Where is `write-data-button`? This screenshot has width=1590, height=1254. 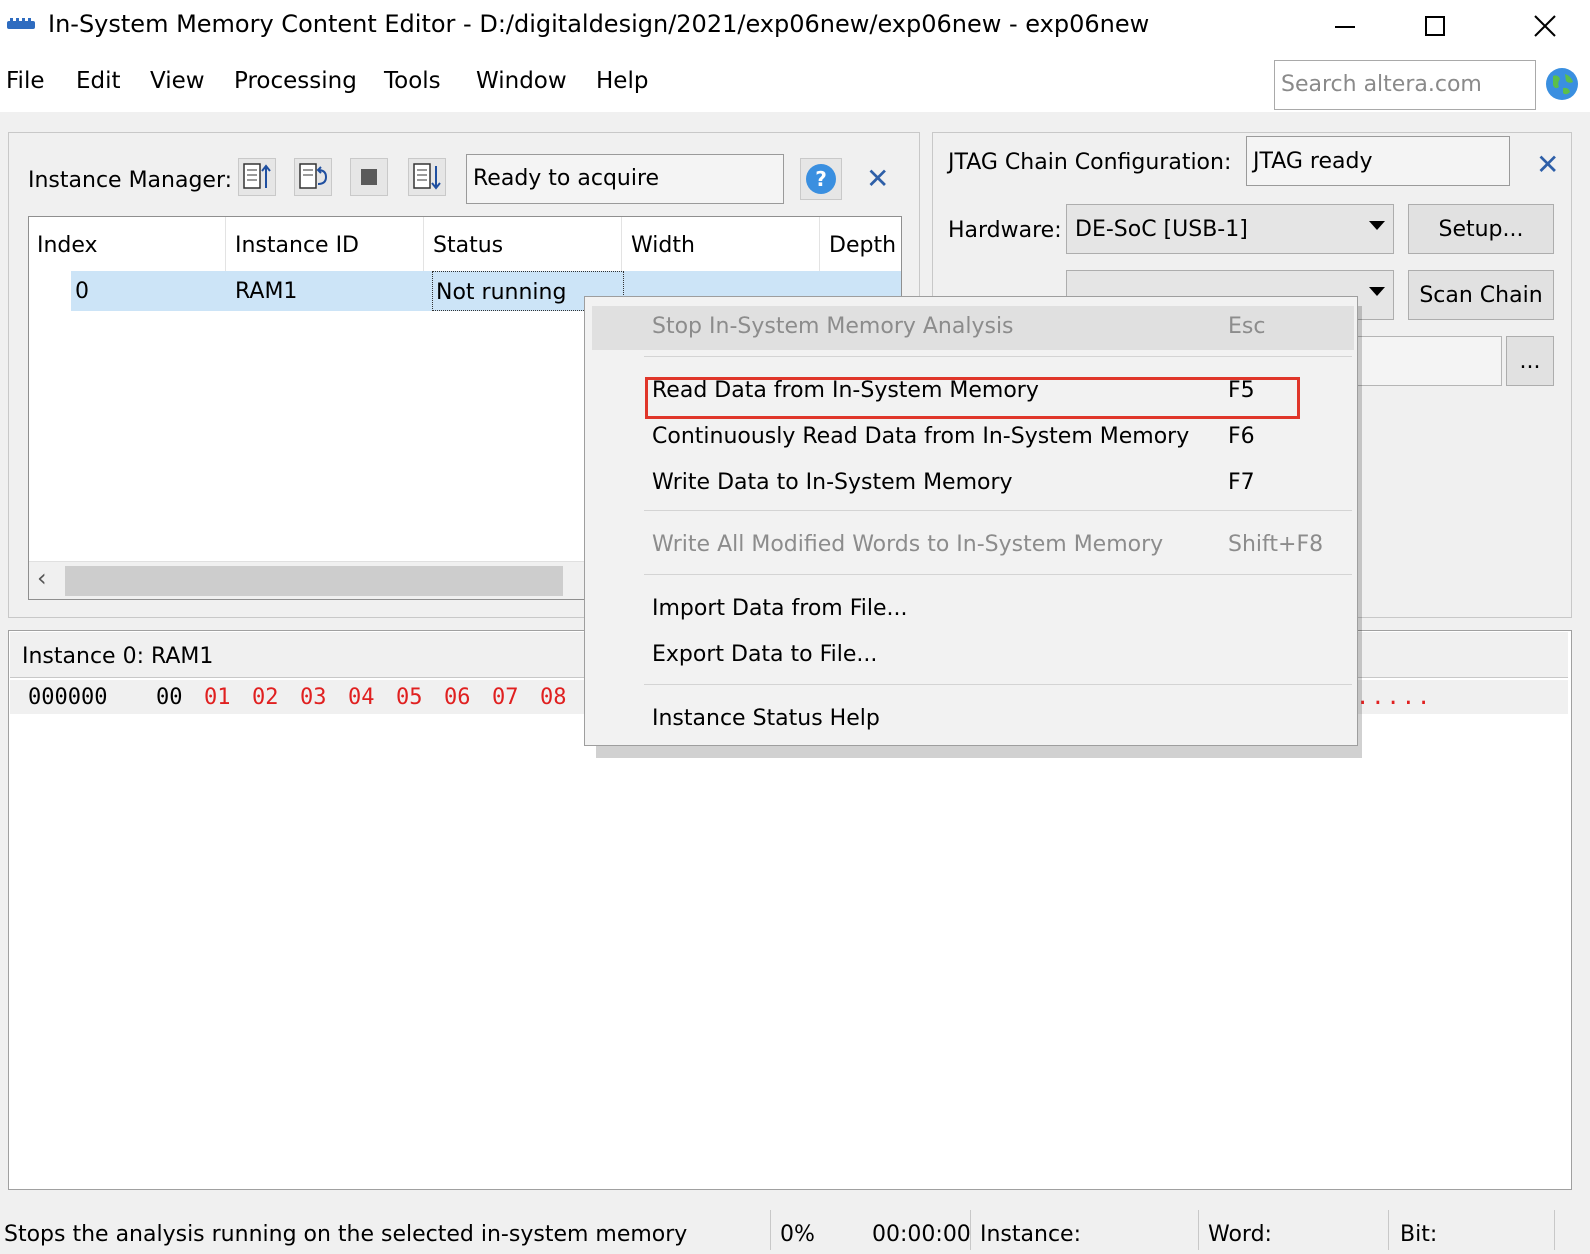
write-data-button is located at coordinates (427, 177).